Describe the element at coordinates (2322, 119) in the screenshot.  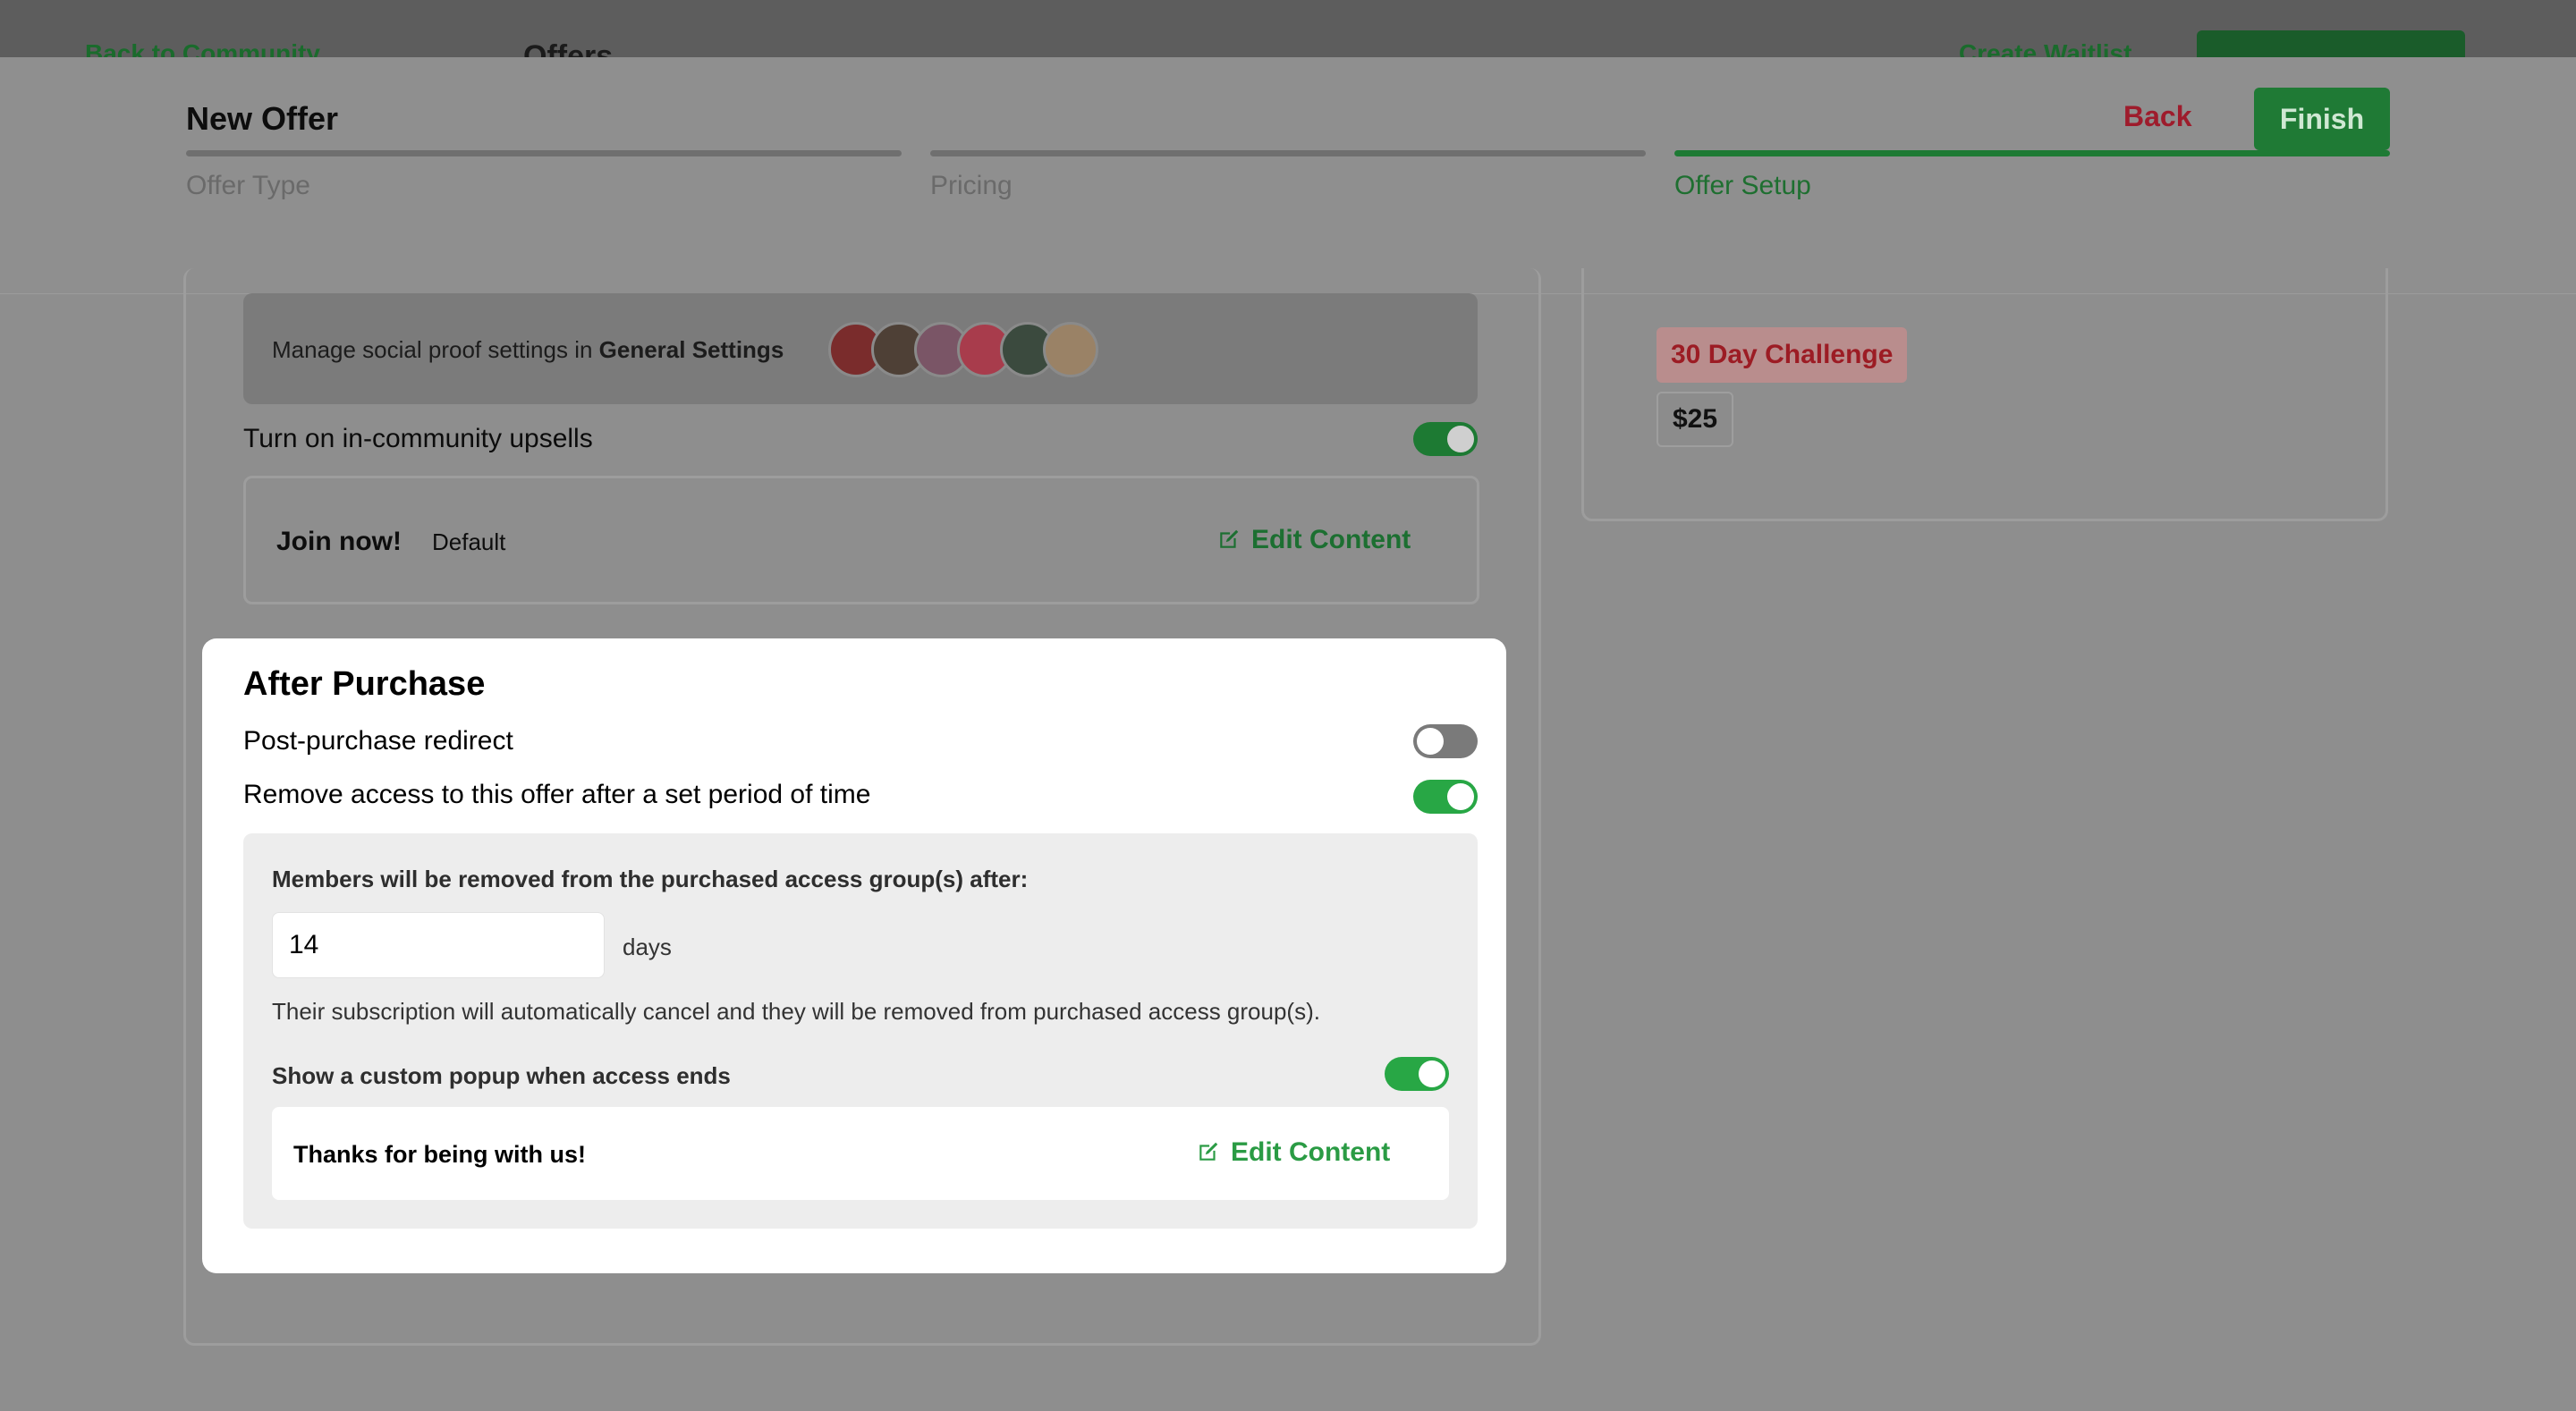
I see `finish-button: Finish` at that location.